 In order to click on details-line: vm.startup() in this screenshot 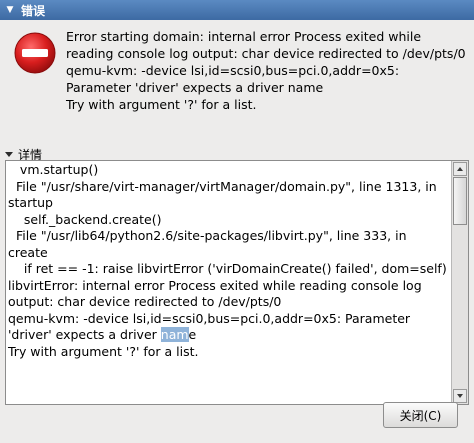, I will do `click(53, 169)`.